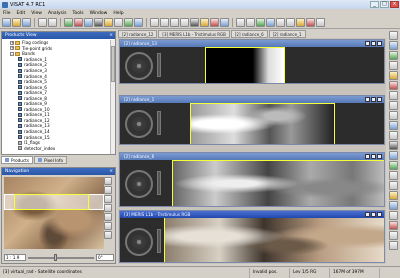 This screenshot has width=400, height=278. I want to click on doc-tab: [2] radiance_6, so click(249, 34).